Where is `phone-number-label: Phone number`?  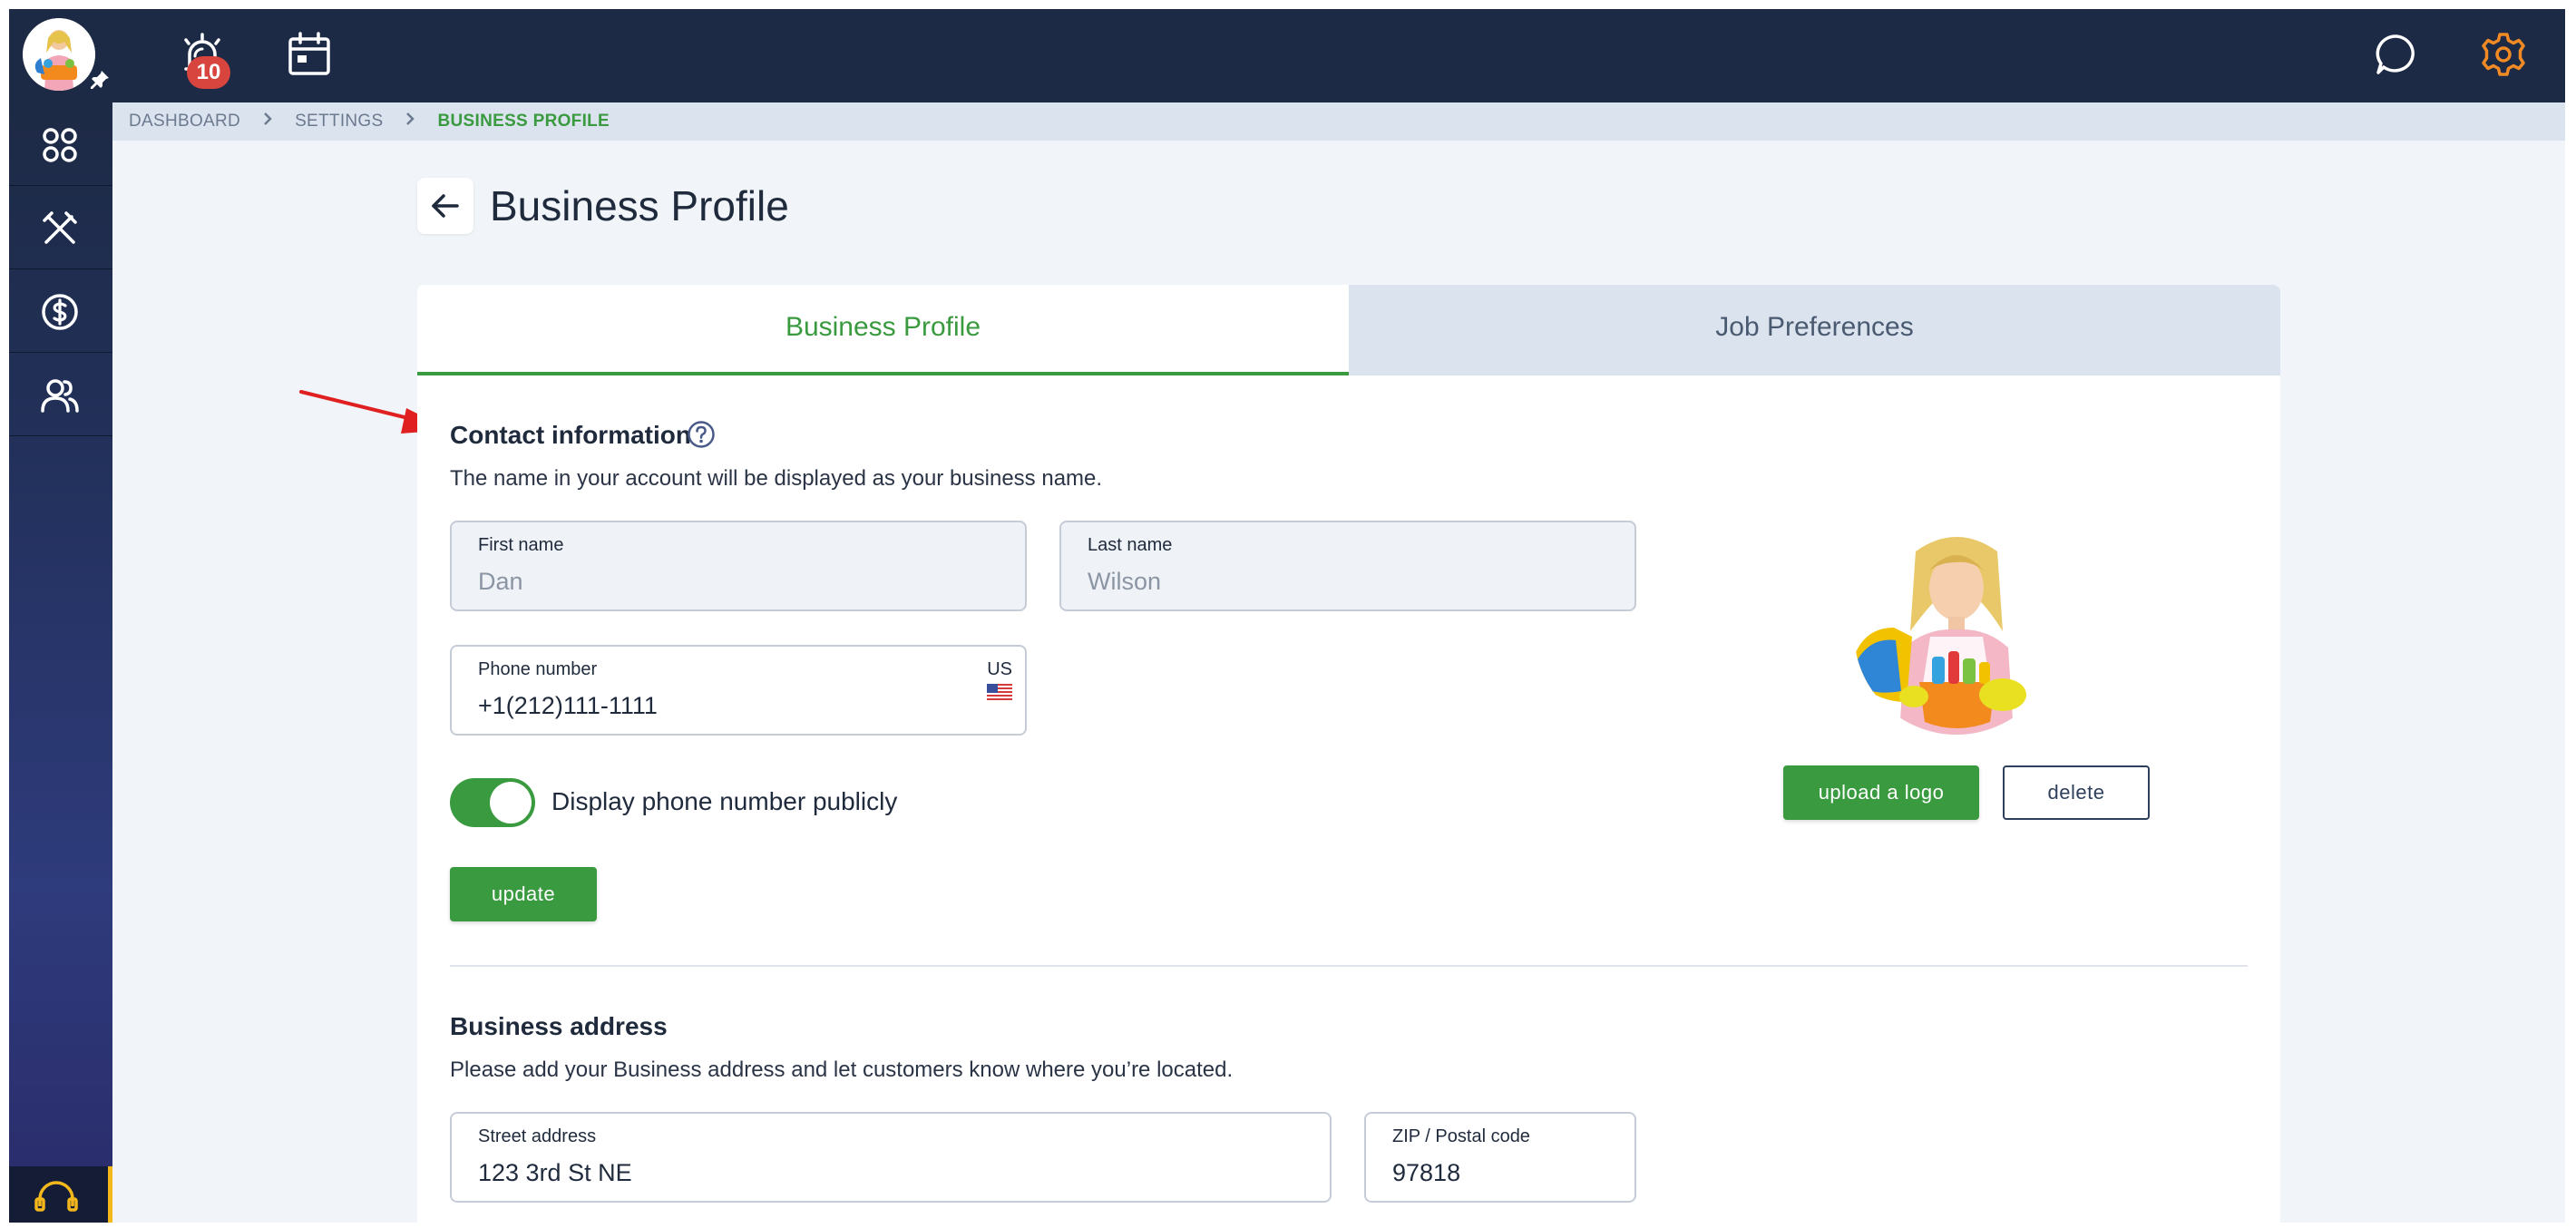
phone-number-label: Phone number is located at coordinates (538, 669).